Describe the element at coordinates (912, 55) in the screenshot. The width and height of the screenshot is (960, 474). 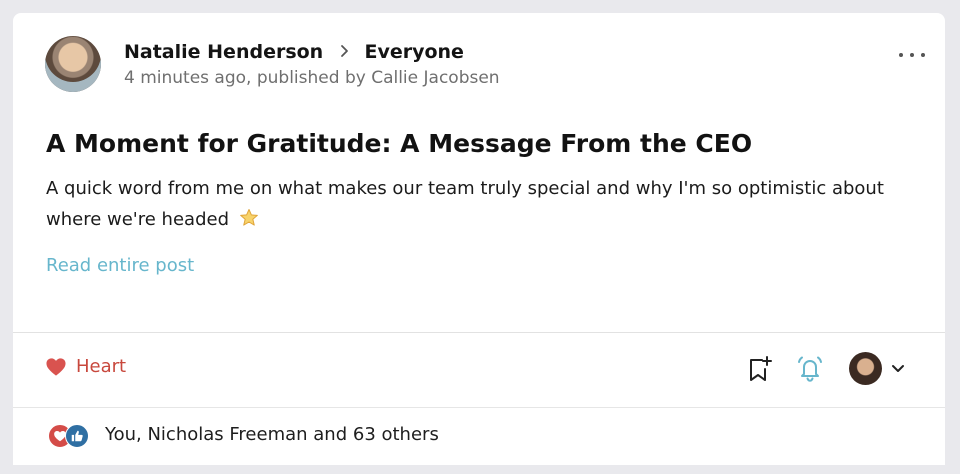
I see `more-options-icon` at that location.